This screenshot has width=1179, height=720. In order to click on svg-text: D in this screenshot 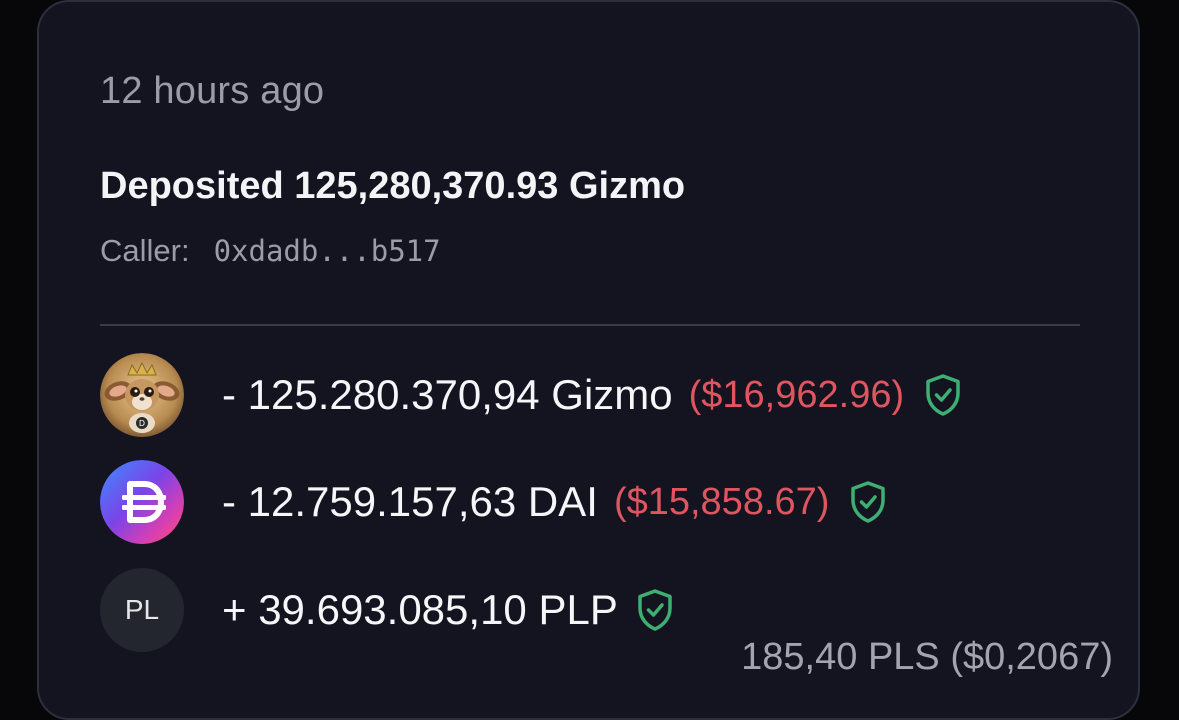, I will do `click(142, 423)`.